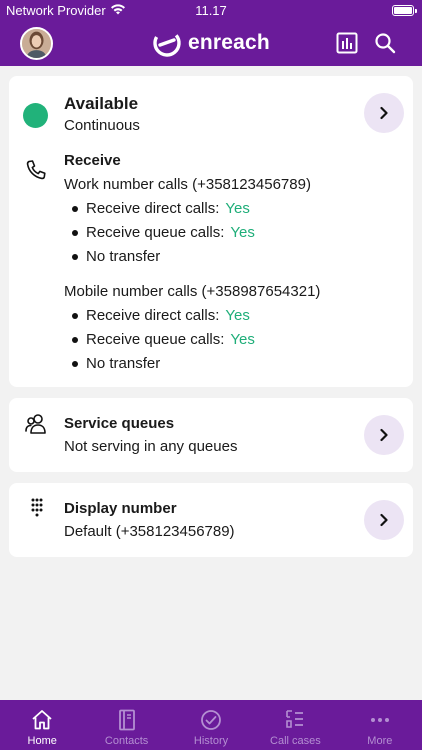 This screenshot has width=422, height=750. Describe the element at coordinates (237, 315) in the screenshot. I see `mobile-direct-calls-value: Yes` at that location.